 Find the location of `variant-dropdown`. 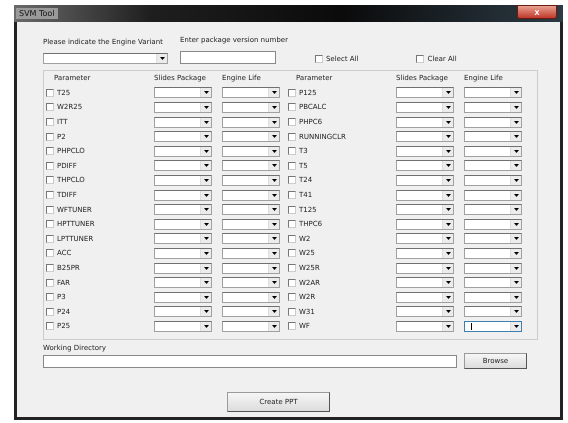

variant-dropdown is located at coordinates (105, 58).